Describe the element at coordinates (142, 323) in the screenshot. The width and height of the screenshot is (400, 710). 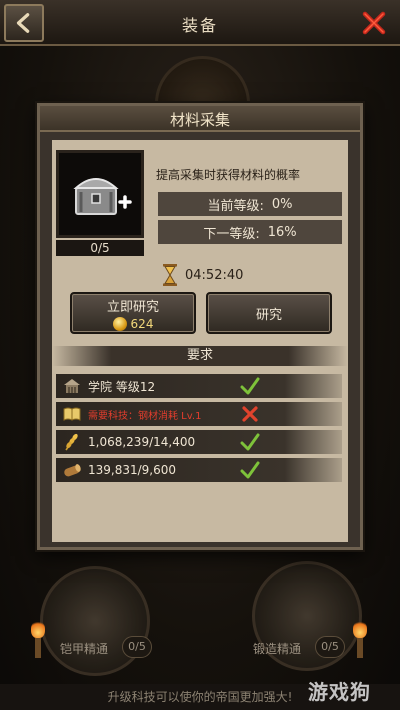
I see `instant-research-cost-value: 624` at that location.